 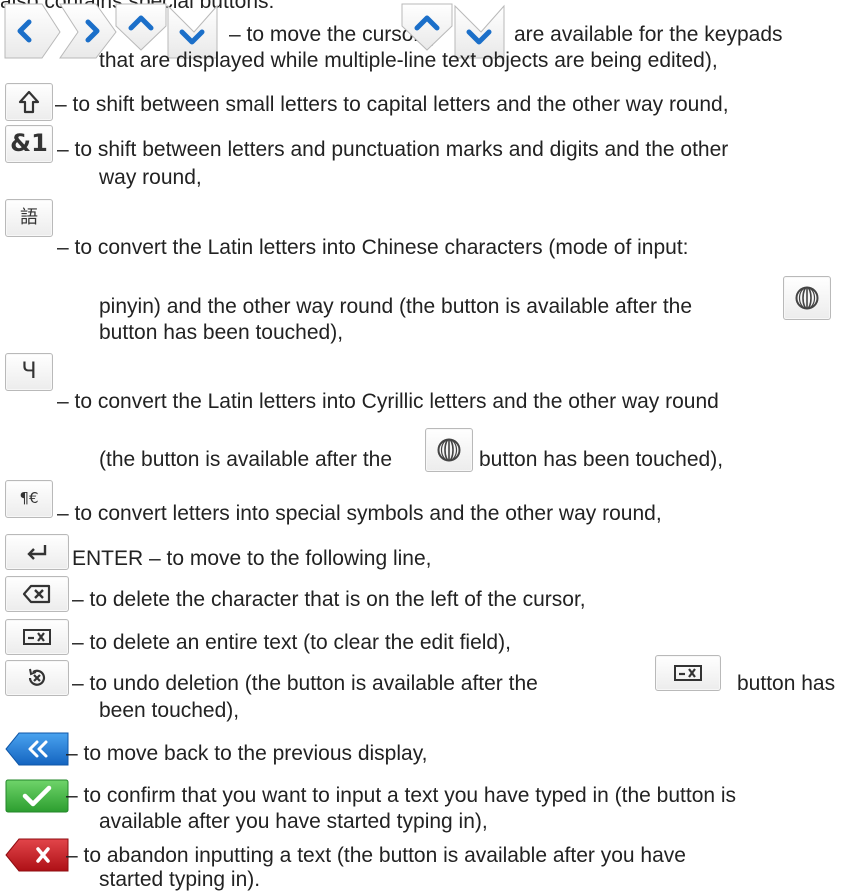 What do you see at coordinates (29, 102) in the screenshot?
I see `shift-icon` at bounding box center [29, 102].